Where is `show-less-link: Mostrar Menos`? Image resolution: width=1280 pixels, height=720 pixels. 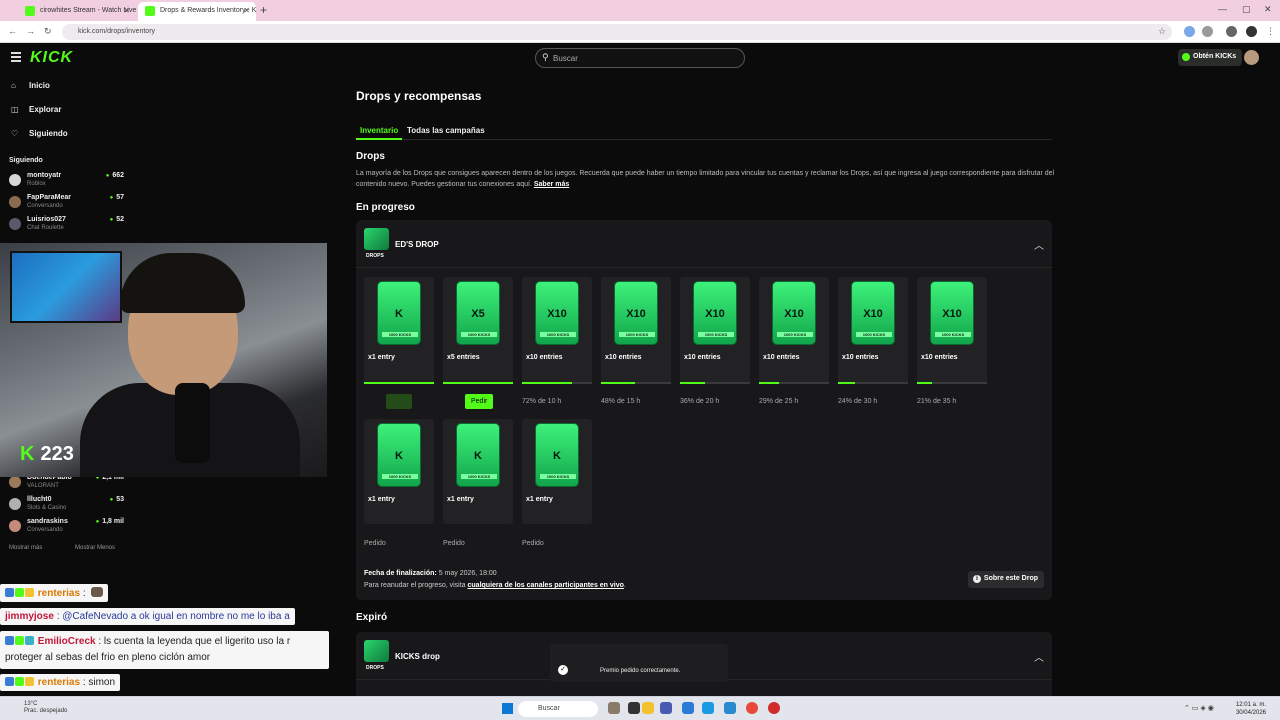 show-less-link: Mostrar Menos is located at coordinates (95, 548).